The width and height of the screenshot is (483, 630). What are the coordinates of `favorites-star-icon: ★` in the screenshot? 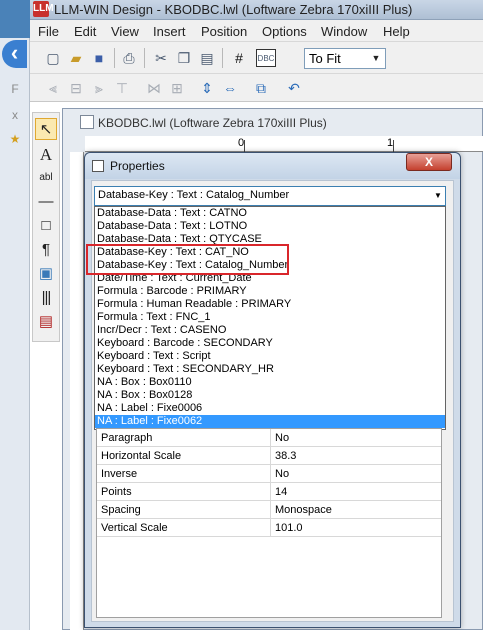 It's located at (15, 140).